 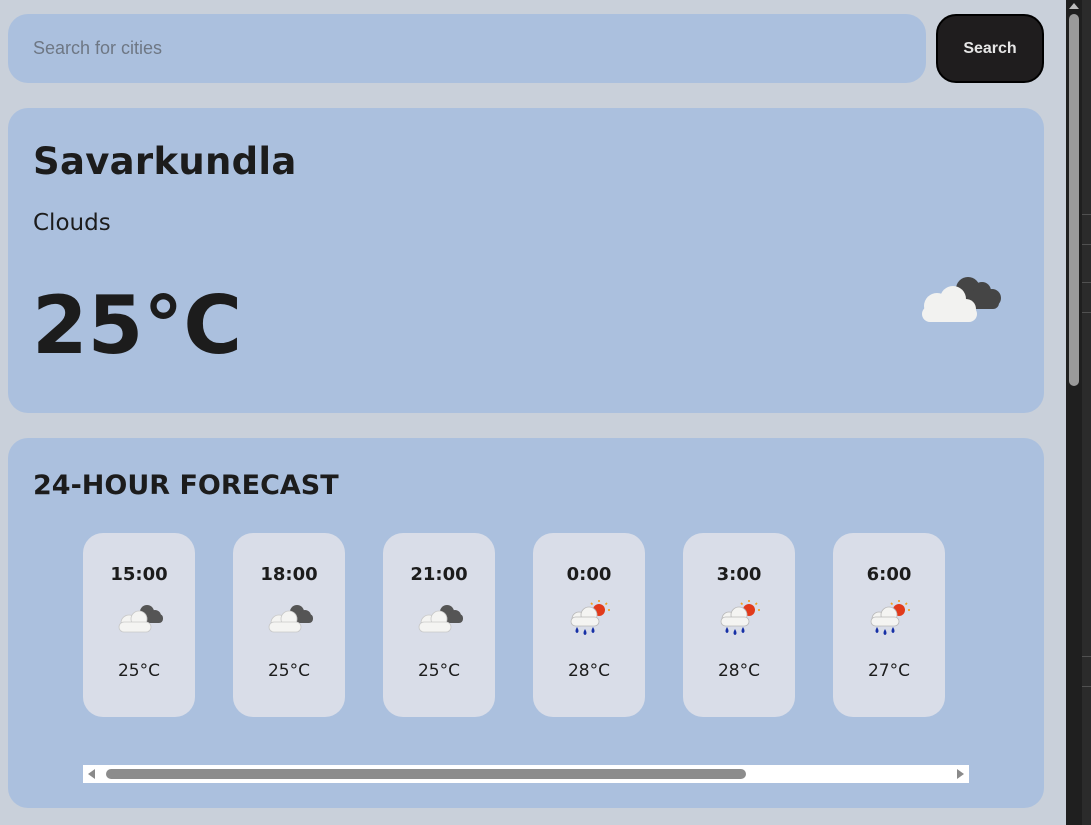 What do you see at coordinates (1074, 6) in the screenshot?
I see `scroll-up-arrow-icon` at bounding box center [1074, 6].